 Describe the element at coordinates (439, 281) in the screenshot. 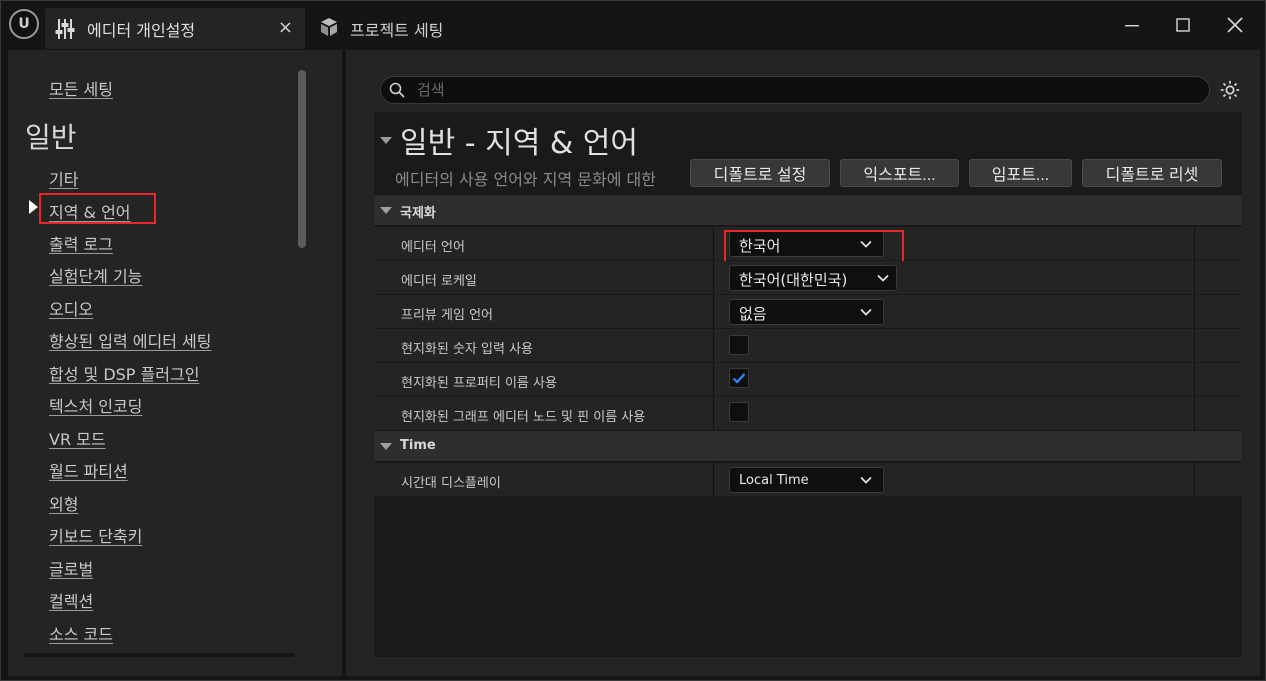

I see `property-label: 에디터 로케일` at that location.